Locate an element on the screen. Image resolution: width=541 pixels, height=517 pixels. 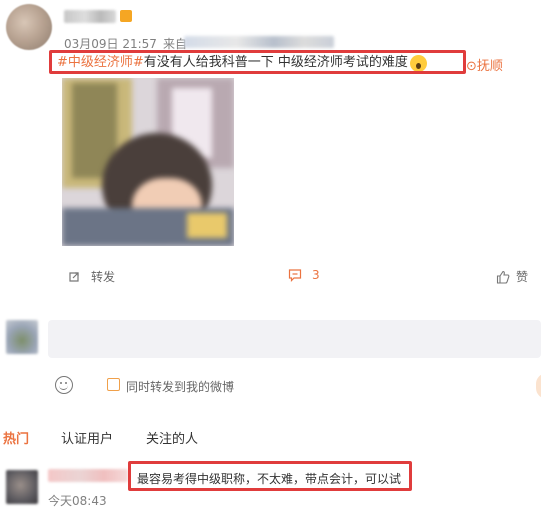
like-label: 赞 is located at coordinates (522, 277).